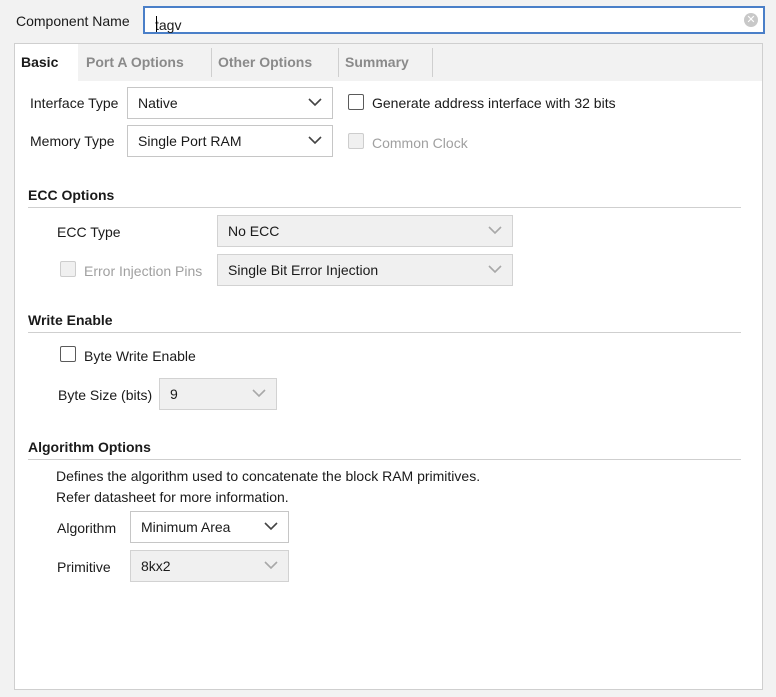 The image size is (776, 697). Describe the element at coordinates (356, 141) in the screenshot. I see `common-clock-checkbox` at that location.